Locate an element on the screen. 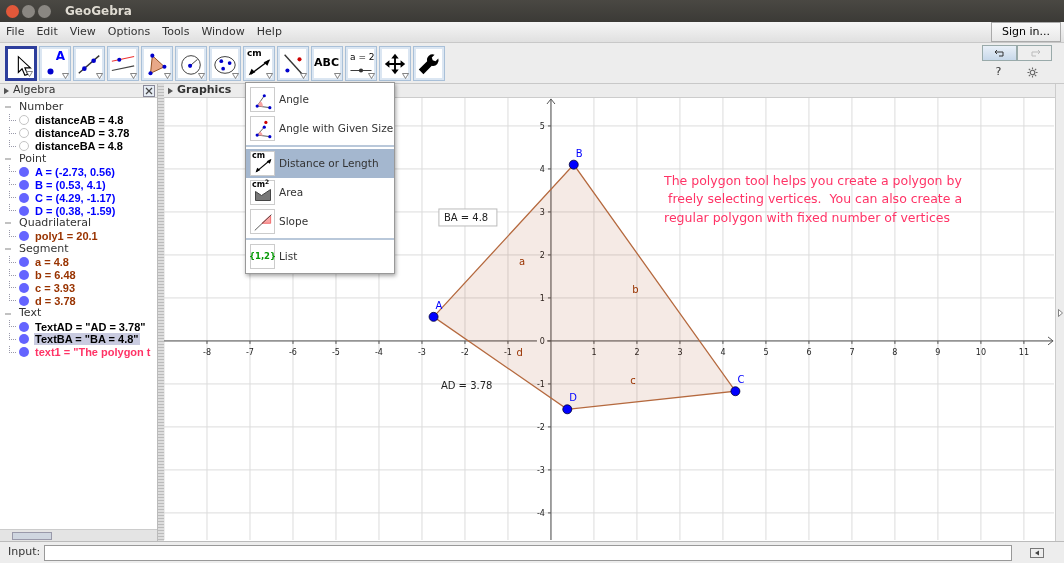  menu-item: cm Distance or Length is located at coordinates (320, 163).